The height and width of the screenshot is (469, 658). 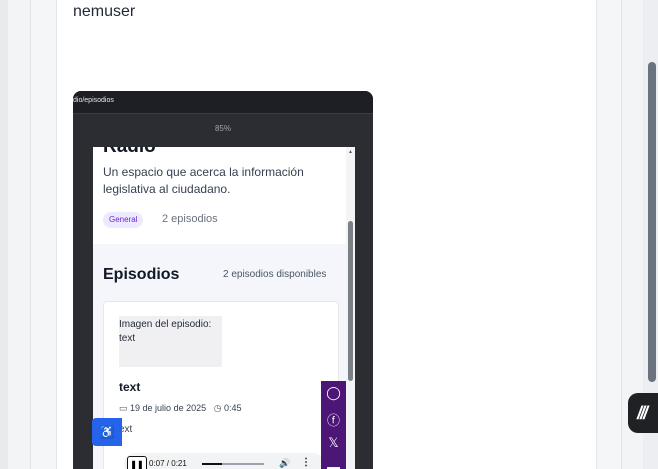 What do you see at coordinates (652, 222) in the screenshot?
I see `page-scroll-thumb-main` at bounding box center [652, 222].